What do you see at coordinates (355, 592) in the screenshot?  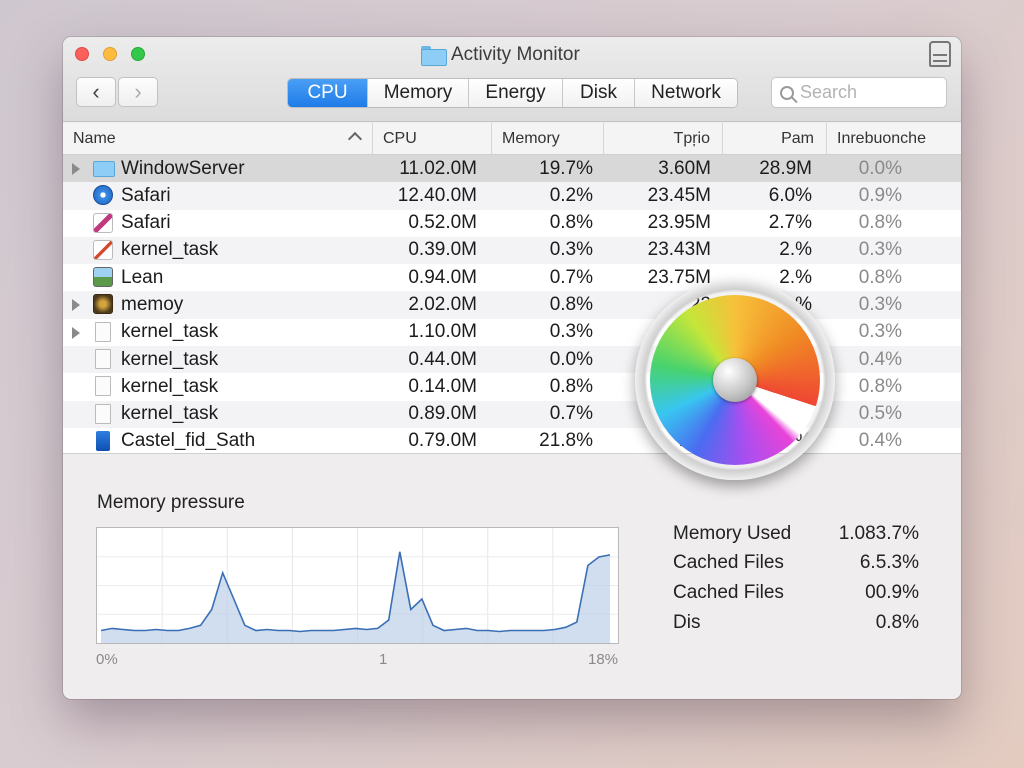 I see `graph-line` at bounding box center [355, 592].